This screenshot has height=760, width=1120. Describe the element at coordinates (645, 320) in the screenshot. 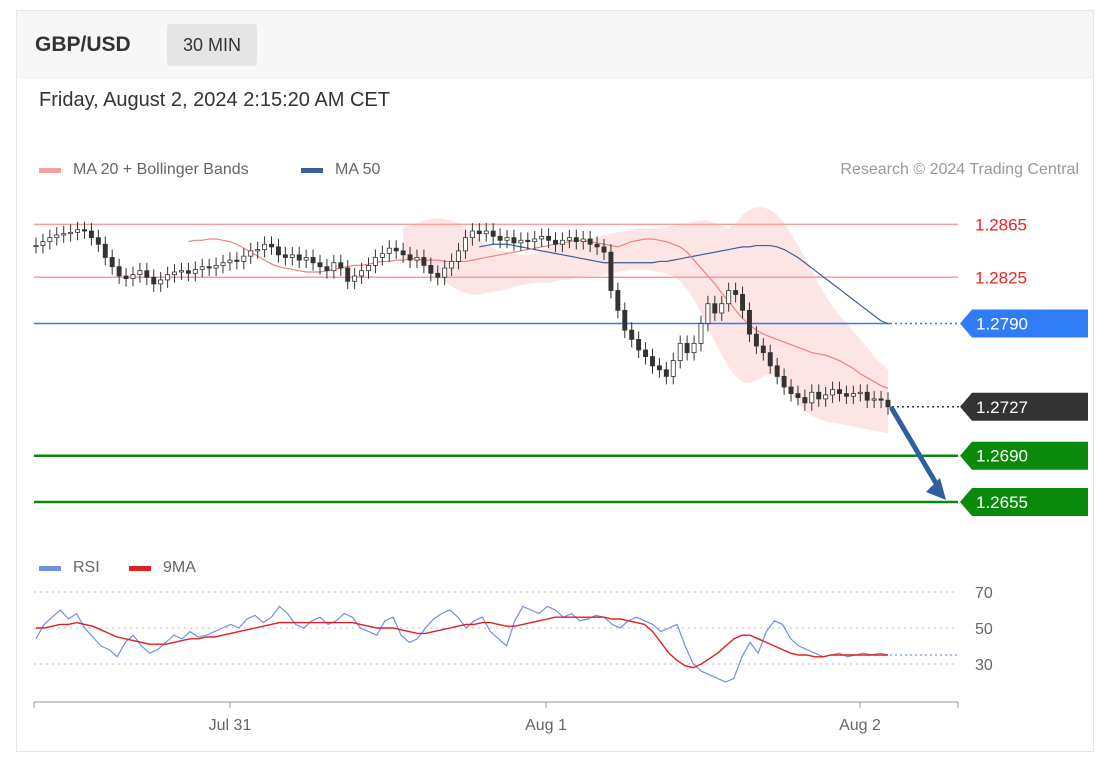

I see `bollinger-band` at that location.